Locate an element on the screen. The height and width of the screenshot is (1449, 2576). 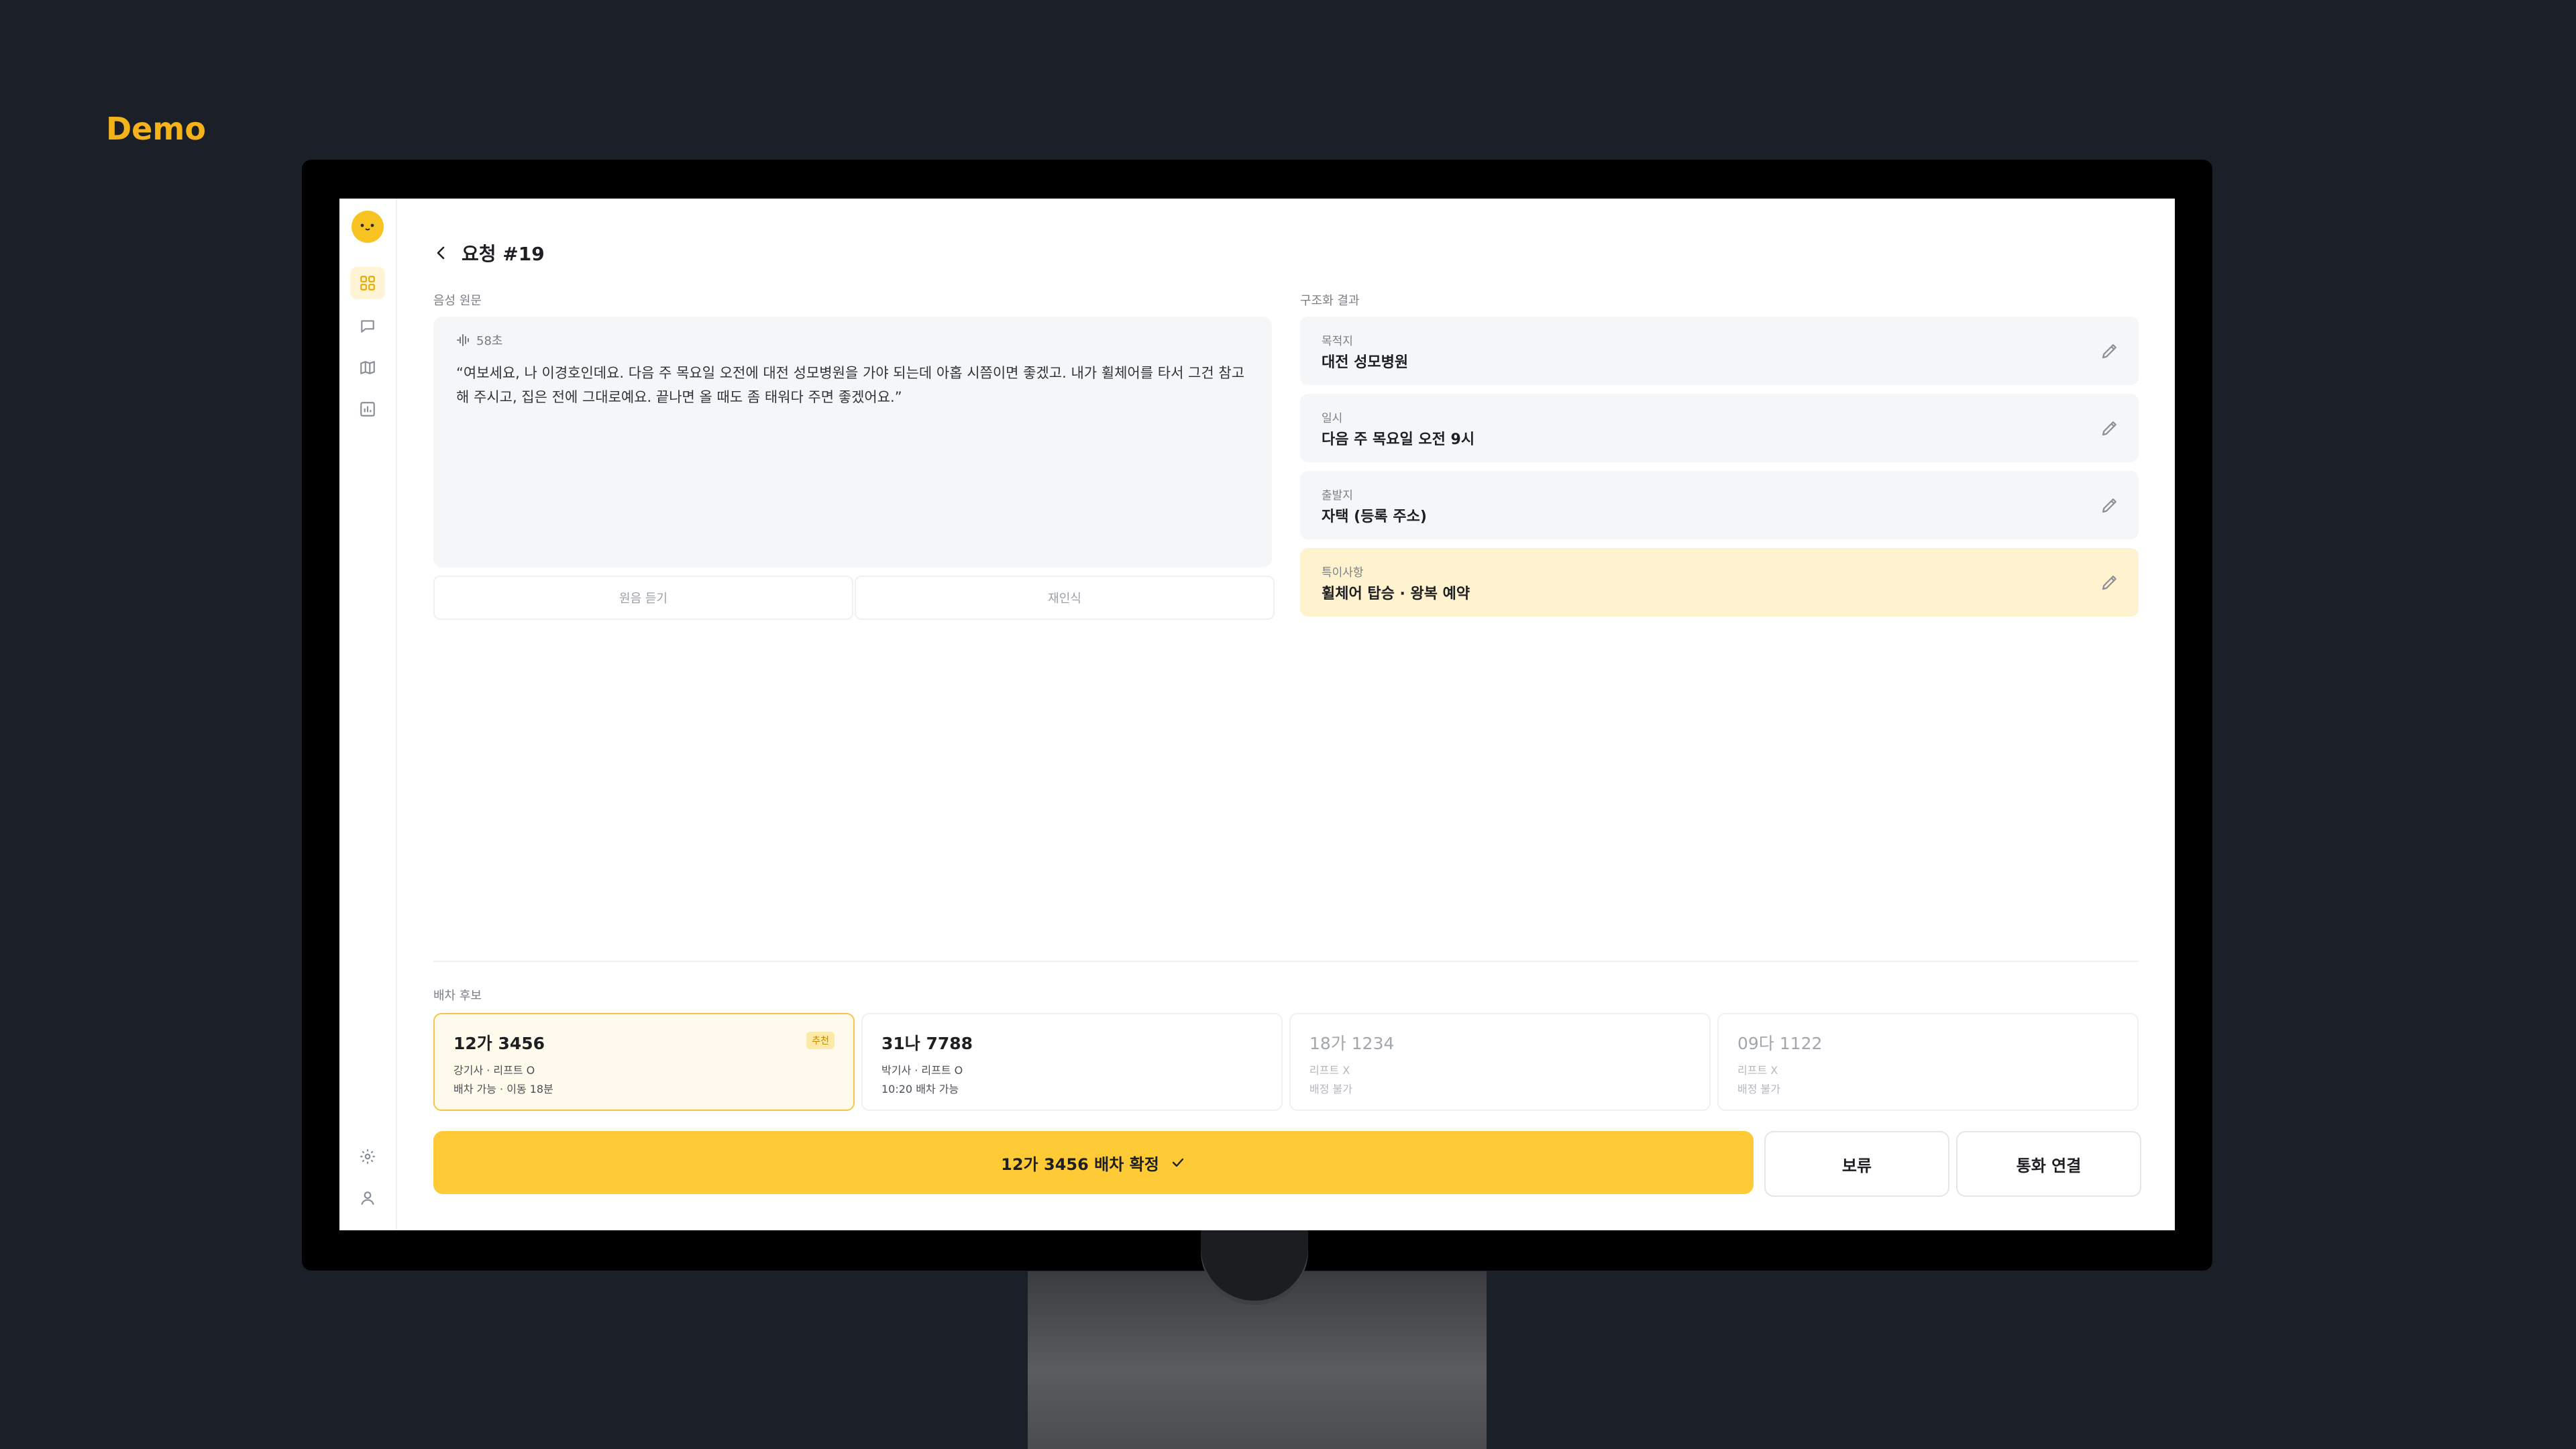
field-value: 자택 (등록 주소) is located at coordinates (1374, 516).